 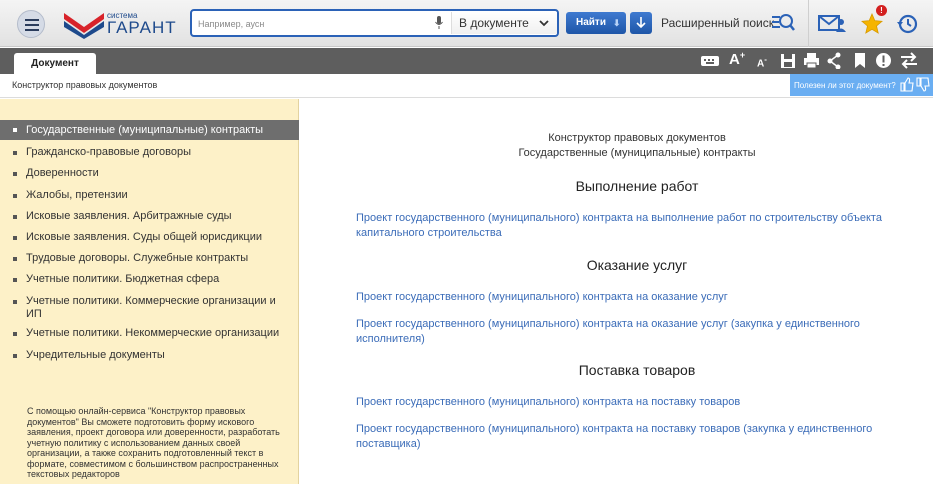 I want to click on heading-line-1: Конструктор правовых документов, so click(x=637, y=138).